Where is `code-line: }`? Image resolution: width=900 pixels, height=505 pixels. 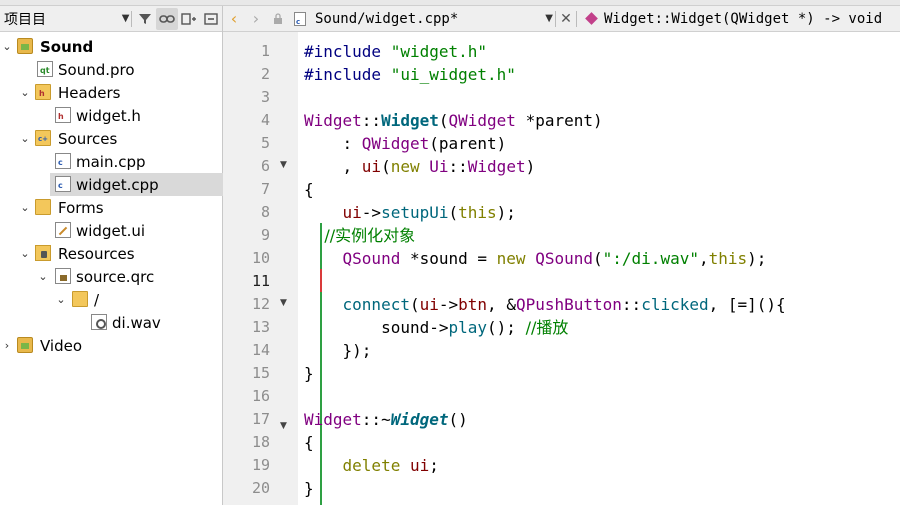
code-line: } is located at coordinates (309, 488).